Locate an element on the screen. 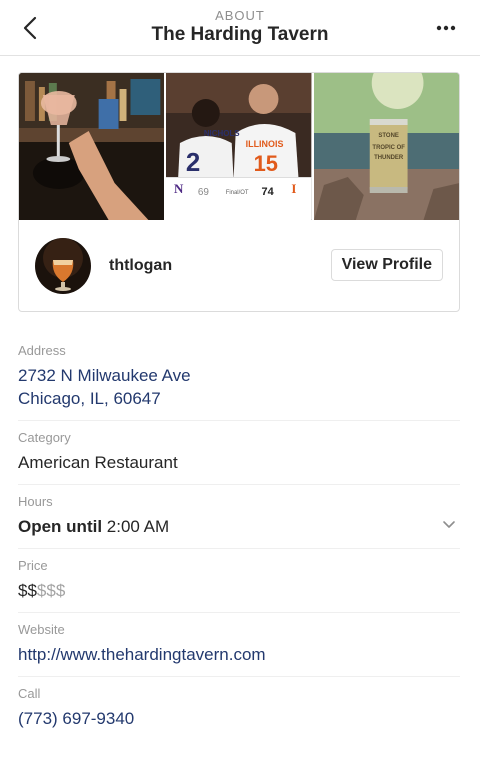 The image size is (480, 772). avatar-image is located at coordinates (63, 266).